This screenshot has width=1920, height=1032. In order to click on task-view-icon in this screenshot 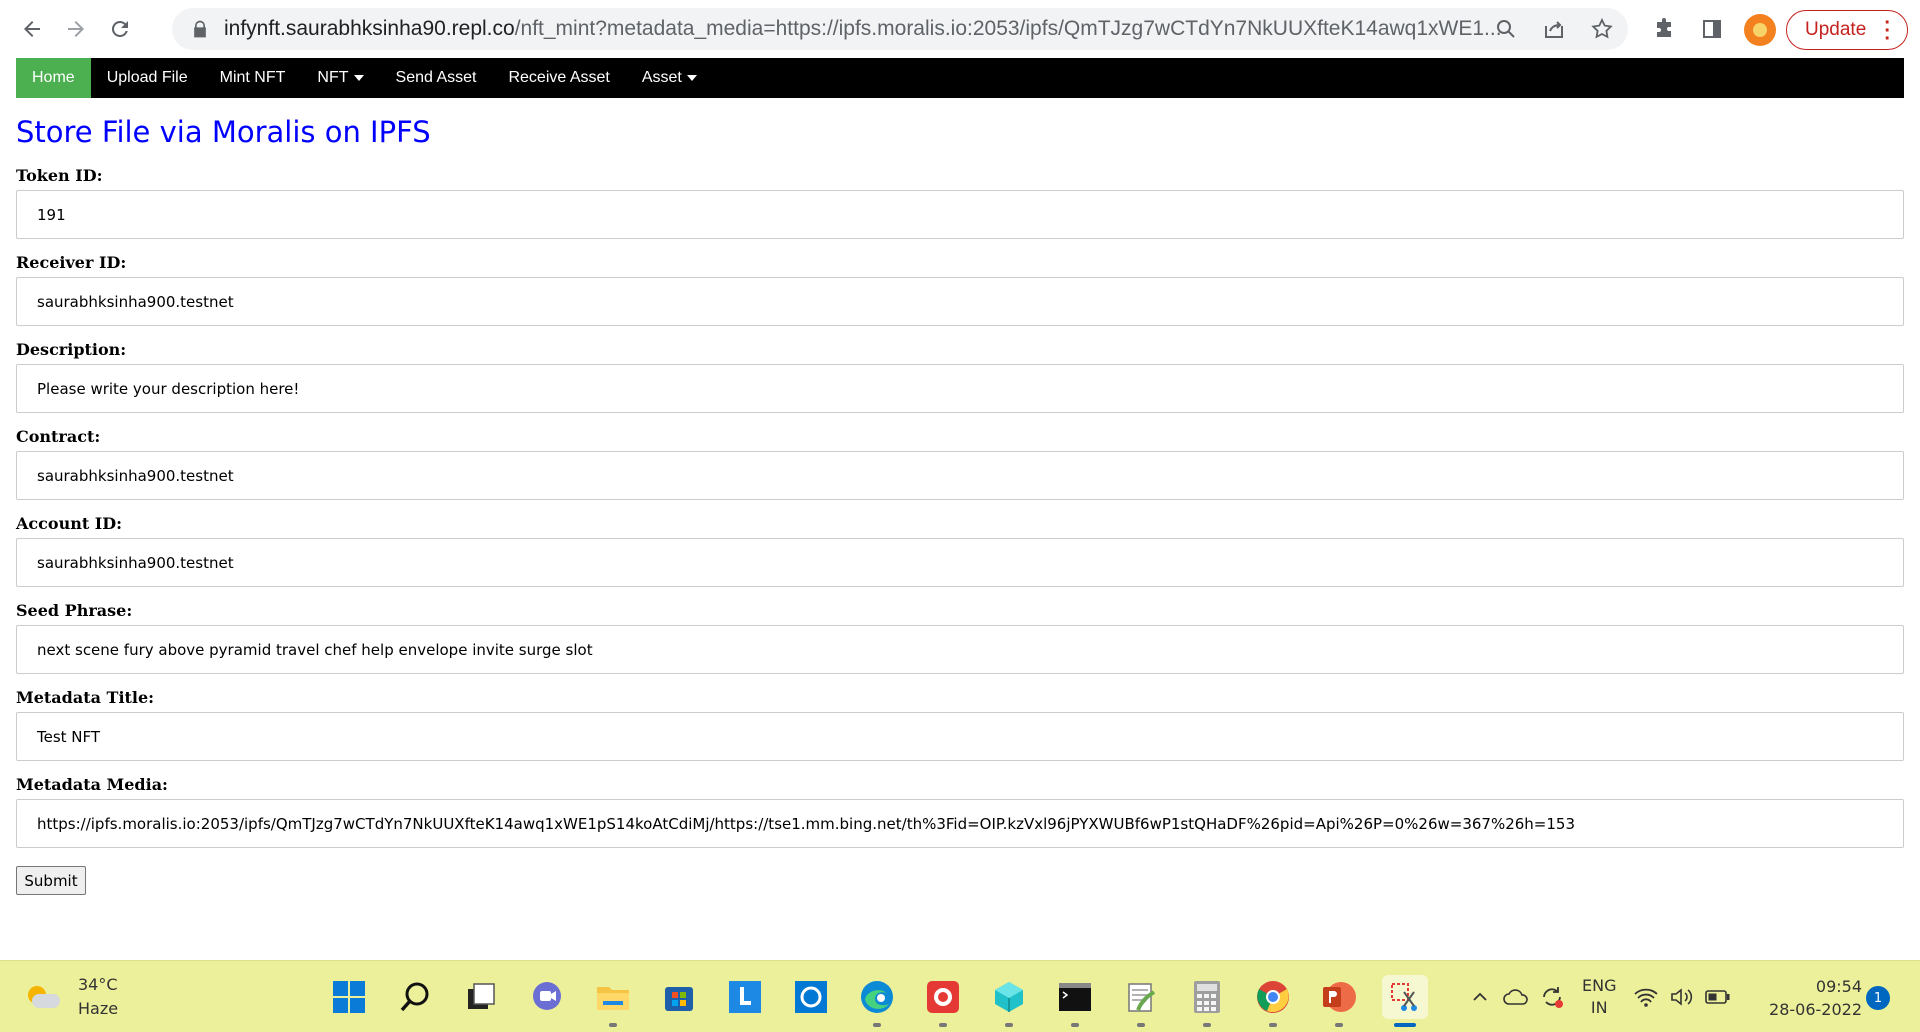, I will do `click(481, 997)`.